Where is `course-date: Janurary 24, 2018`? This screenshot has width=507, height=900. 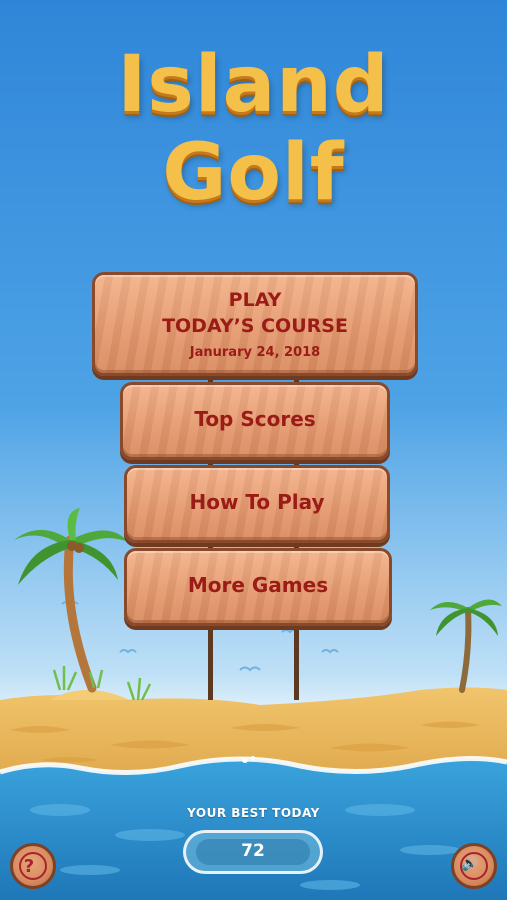
course-date: Janurary 24, 2018 is located at coordinates (255, 352).